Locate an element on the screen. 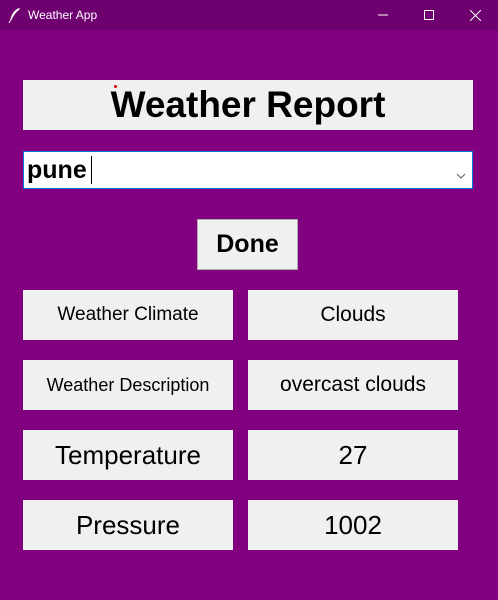 The height and width of the screenshot is (600, 498). pressure-label: Pressure is located at coordinates (128, 525).